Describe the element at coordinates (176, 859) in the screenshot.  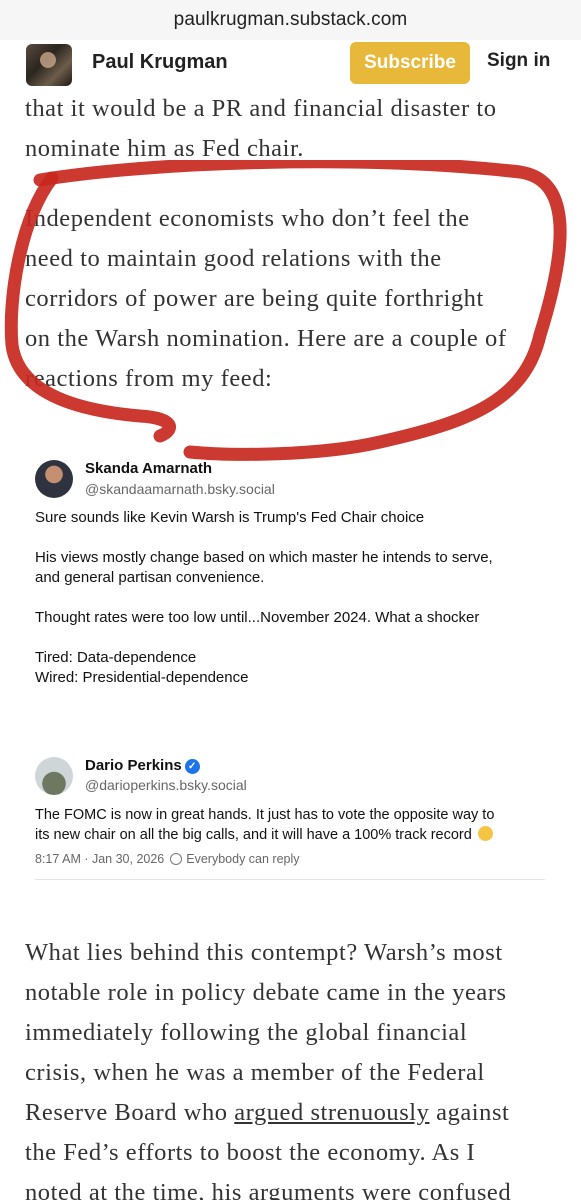
I see `globe-icon` at that location.